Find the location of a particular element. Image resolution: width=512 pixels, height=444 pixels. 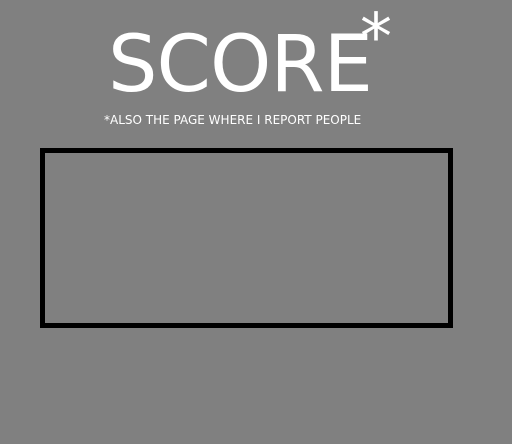

page-title: SCORE is located at coordinates (240, 65).